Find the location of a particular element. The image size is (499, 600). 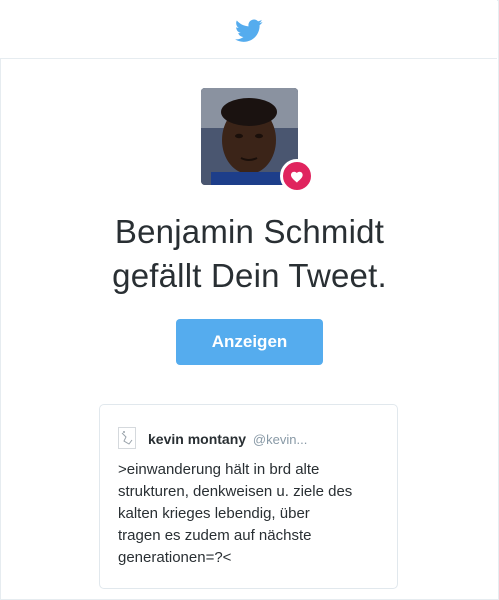

header-bar is located at coordinates (248, 29).